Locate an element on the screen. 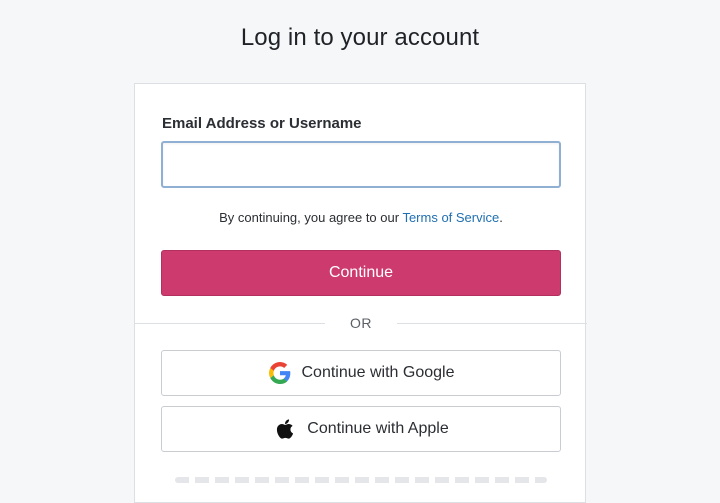  continue-with-google-button: Continue with Google is located at coordinates (361, 373).